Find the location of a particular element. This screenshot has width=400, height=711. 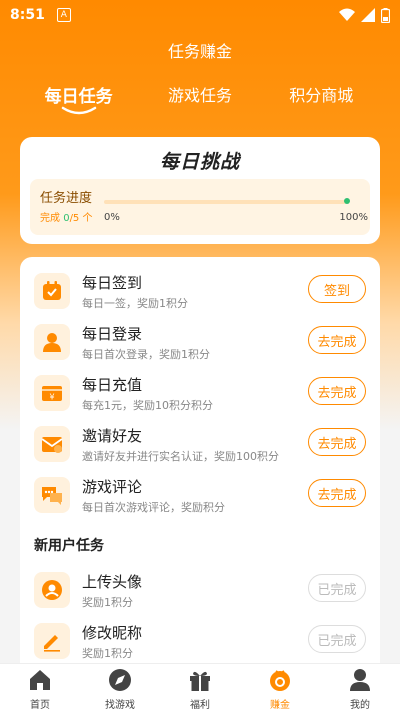

status-bar: 8:51 A is located at coordinates (200, 15).